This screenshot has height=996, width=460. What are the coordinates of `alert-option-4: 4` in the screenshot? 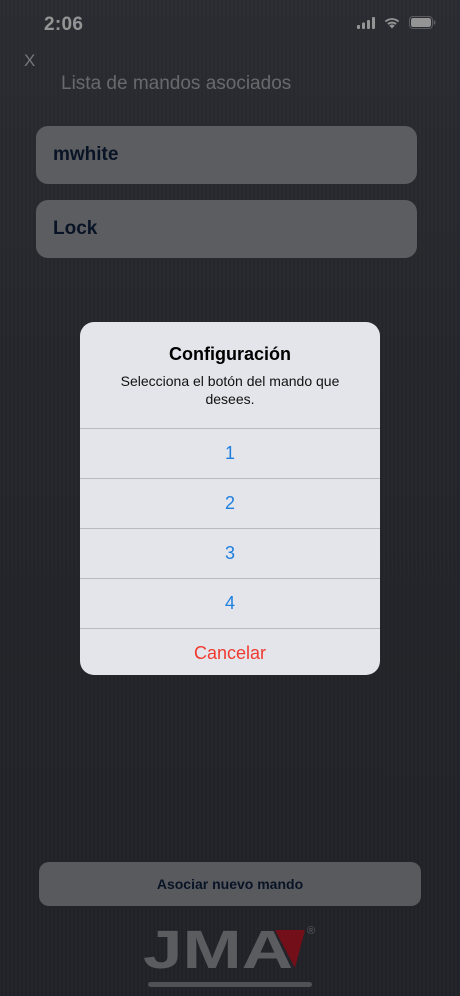 It's located at (230, 603).